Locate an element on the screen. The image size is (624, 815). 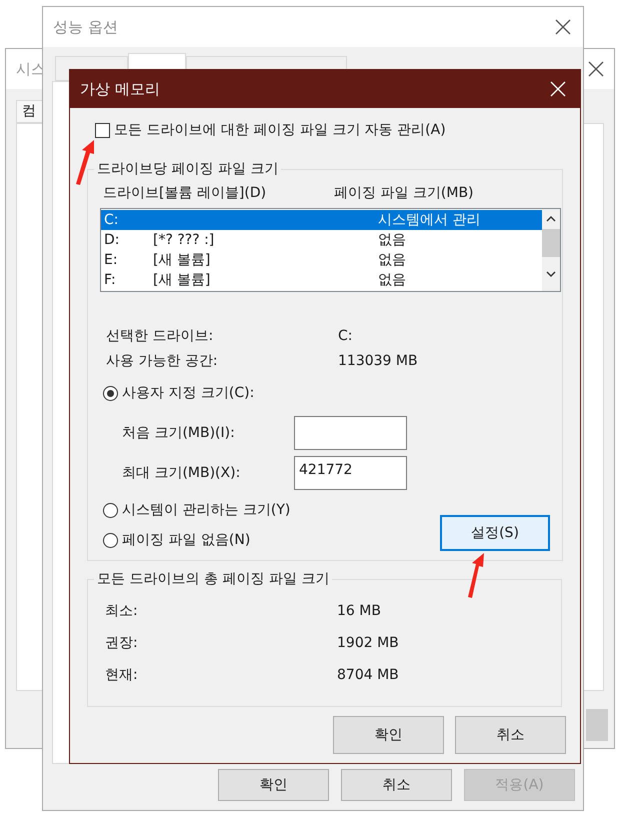
group-title: 모든 드라이브의 총 페이징 파일 크기 is located at coordinates (213, 579).